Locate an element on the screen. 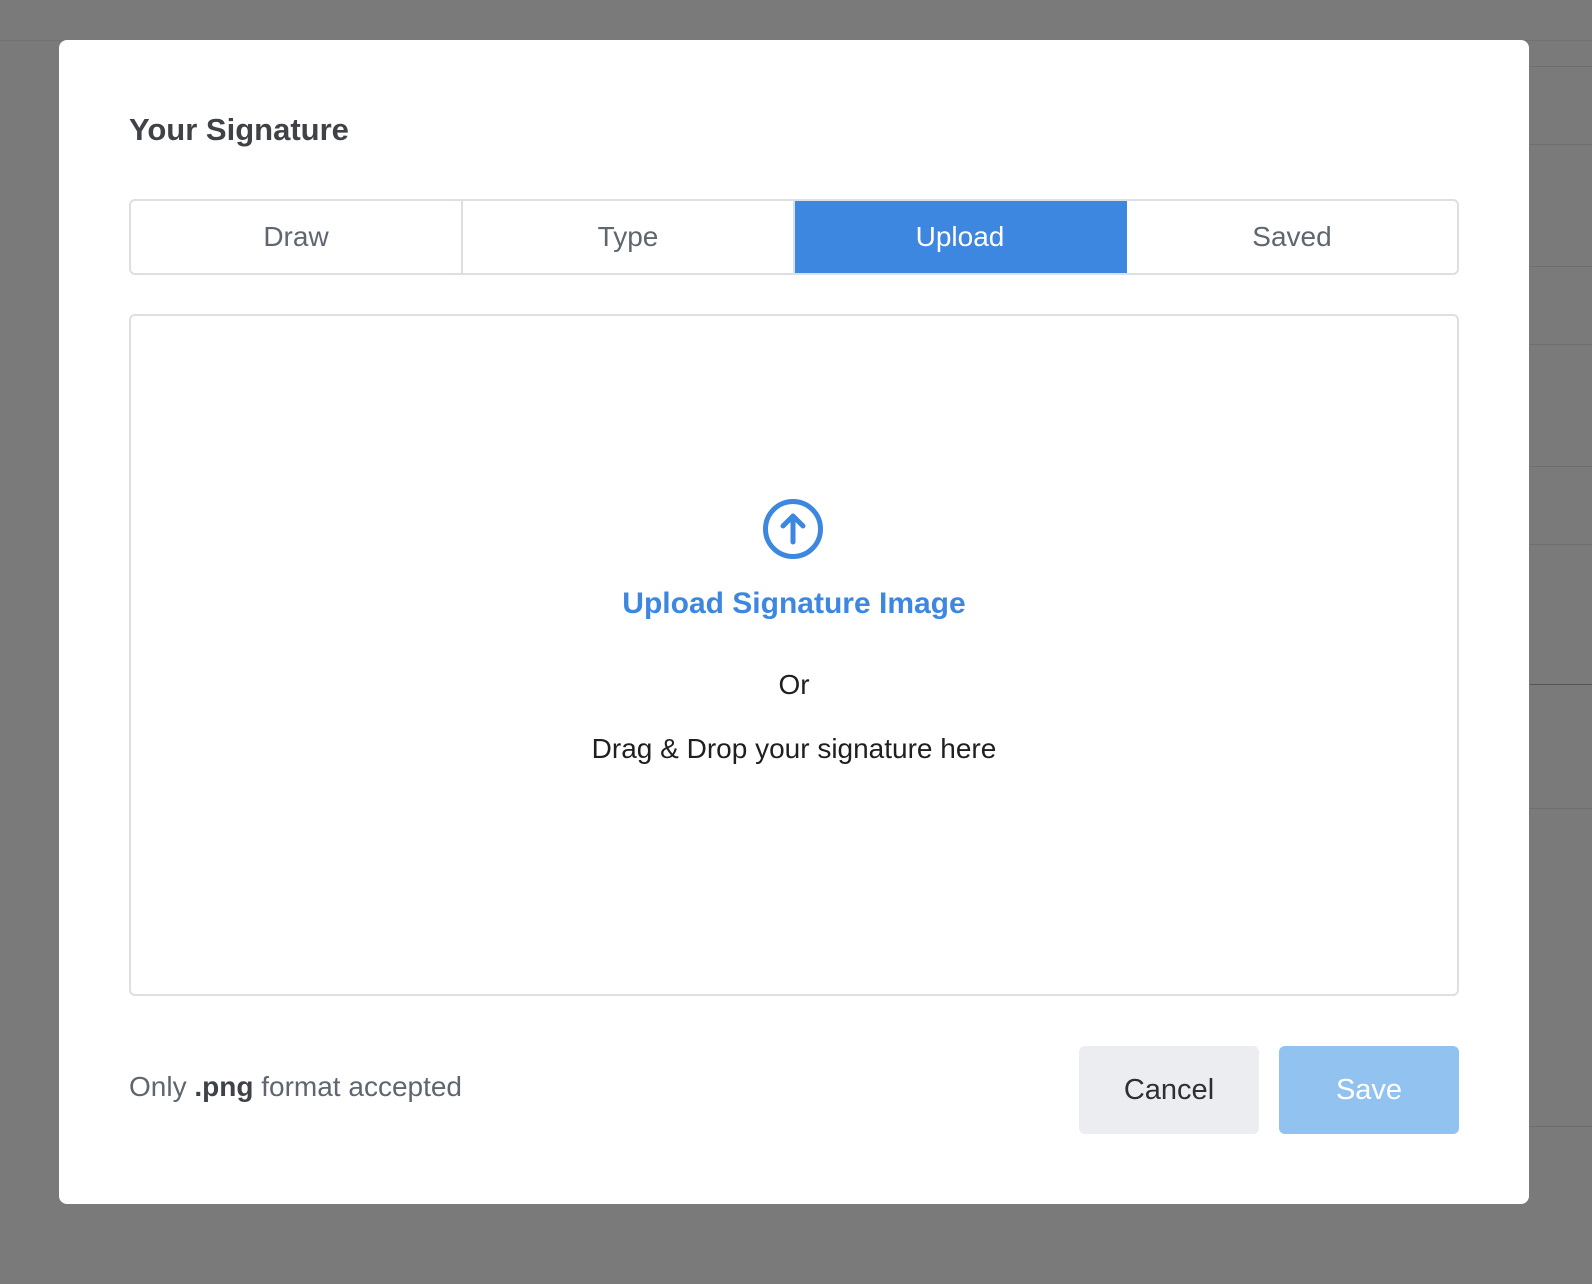 The width and height of the screenshot is (1592, 1284). format-note-suffix: format accepted is located at coordinates (362, 1086).